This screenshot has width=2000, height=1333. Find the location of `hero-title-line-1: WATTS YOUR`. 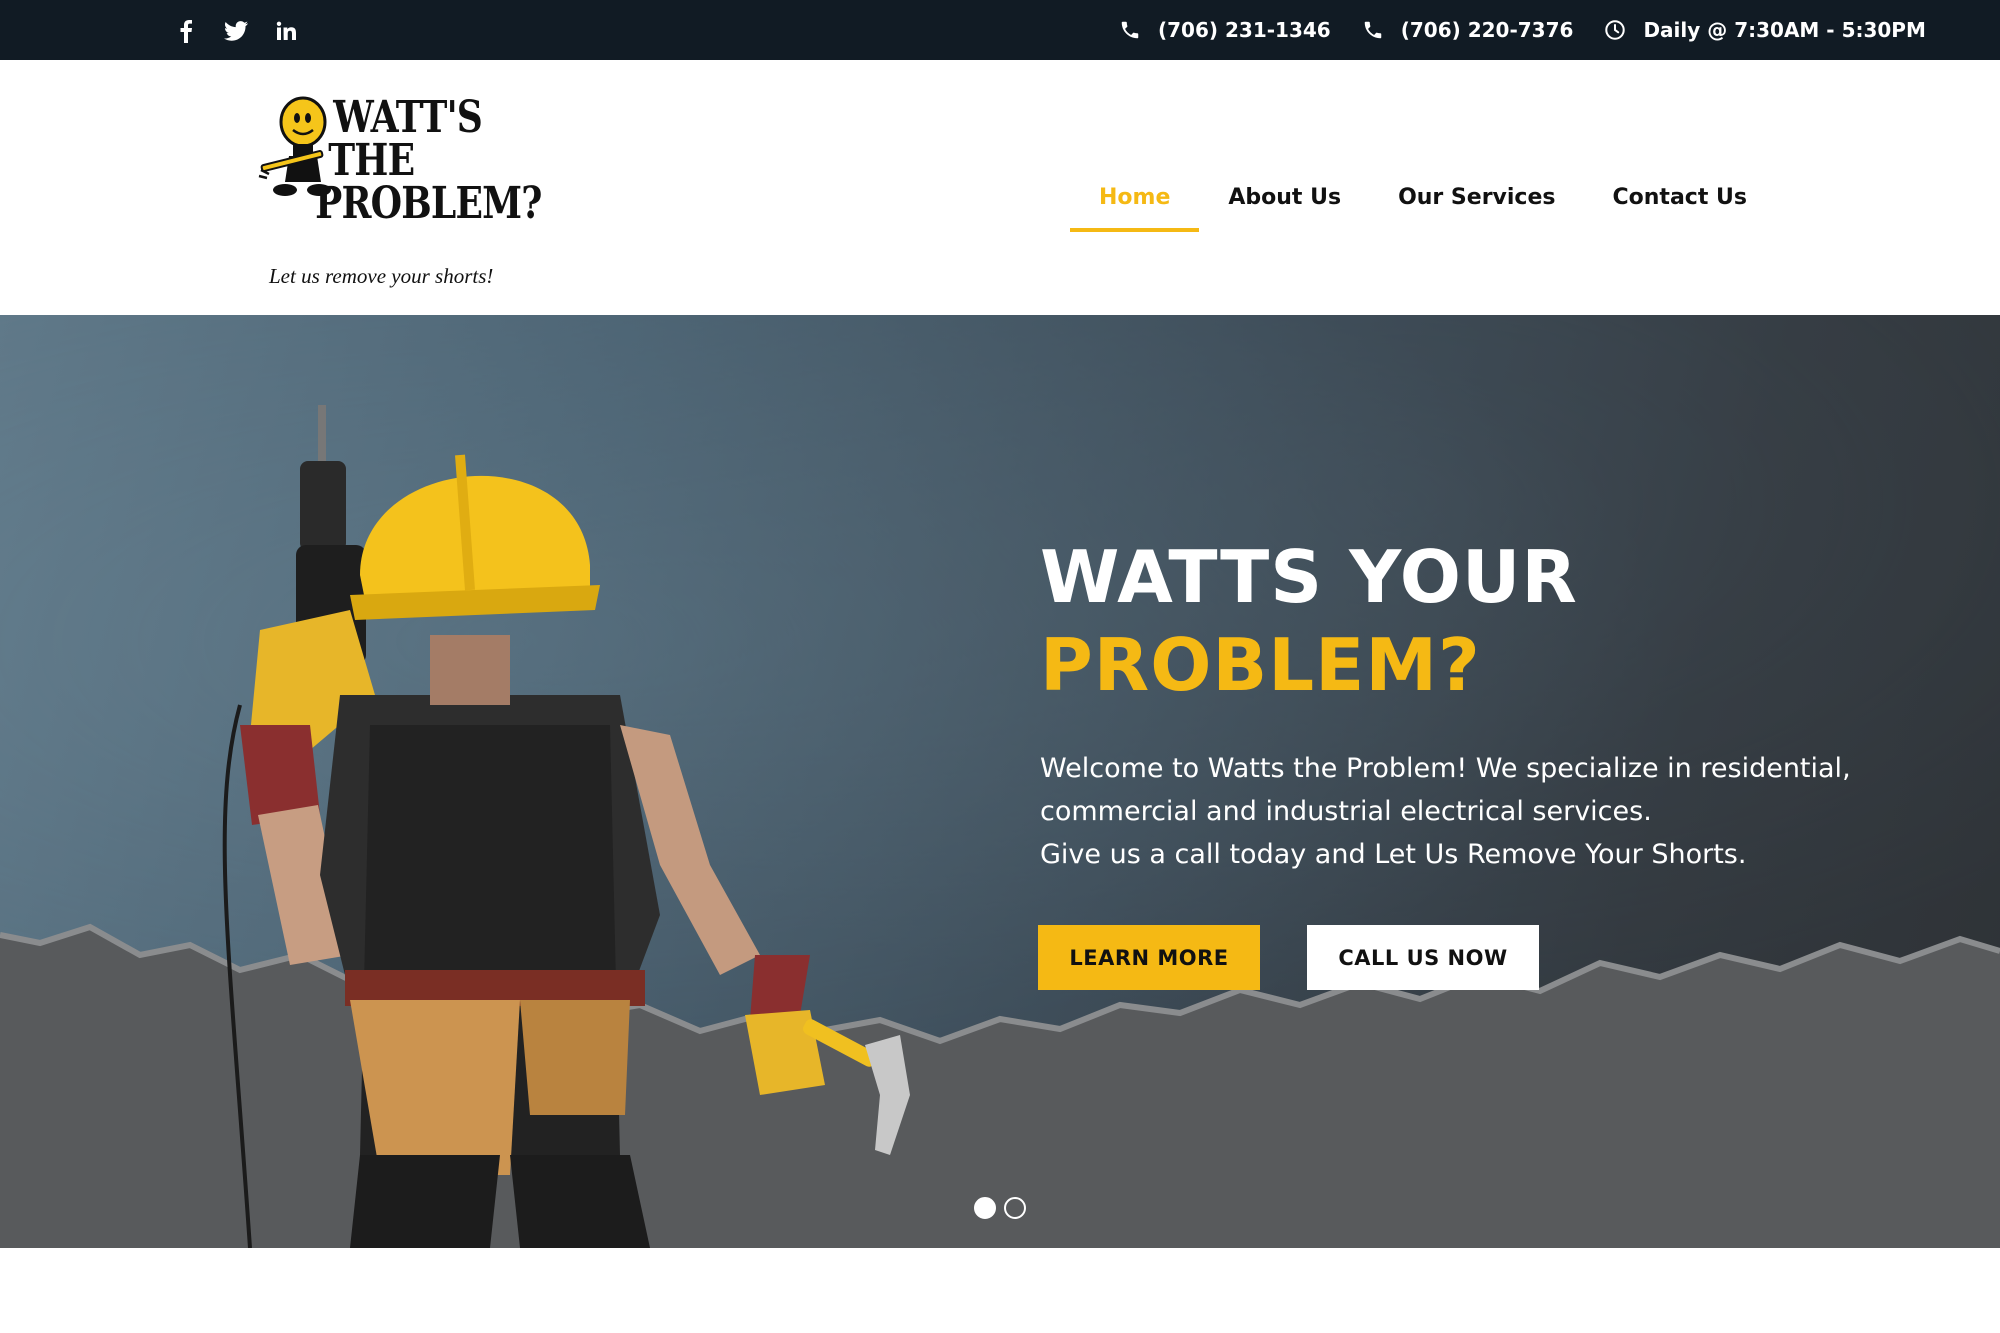

hero-title-line-1: WATTS YOUR is located at coordinates (1309, 577).